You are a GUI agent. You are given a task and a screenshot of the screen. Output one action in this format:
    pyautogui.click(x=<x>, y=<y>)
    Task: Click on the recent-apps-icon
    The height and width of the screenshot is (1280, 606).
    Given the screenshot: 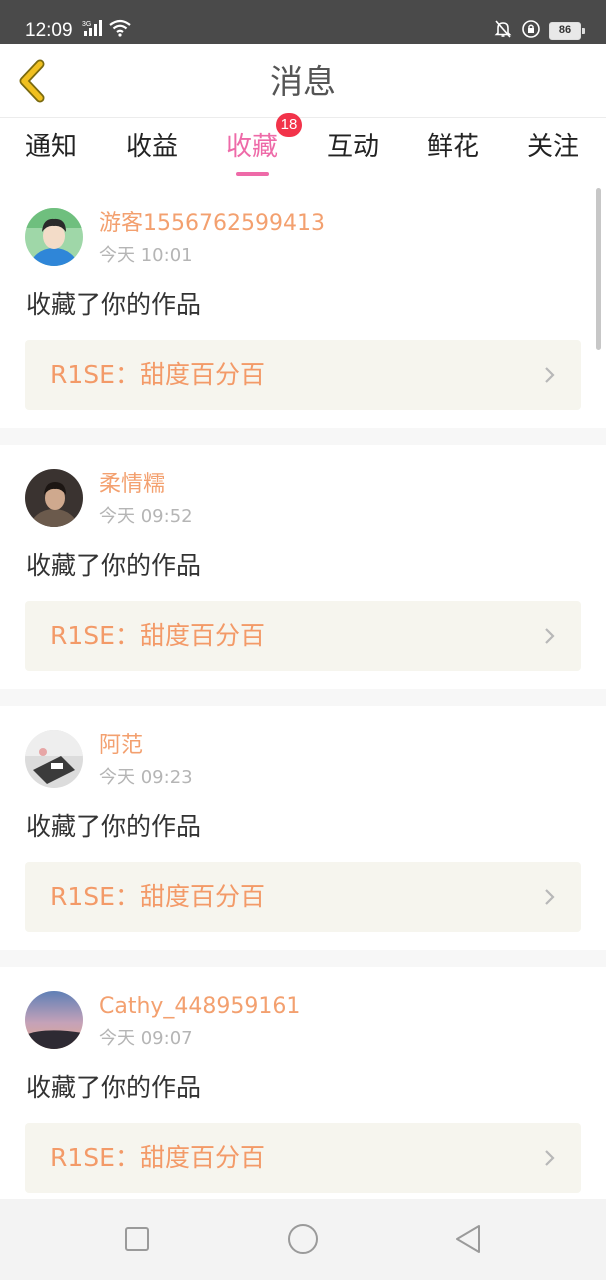 What is the action you would take?
    pyautogui.click(x=137, y=1239)
    